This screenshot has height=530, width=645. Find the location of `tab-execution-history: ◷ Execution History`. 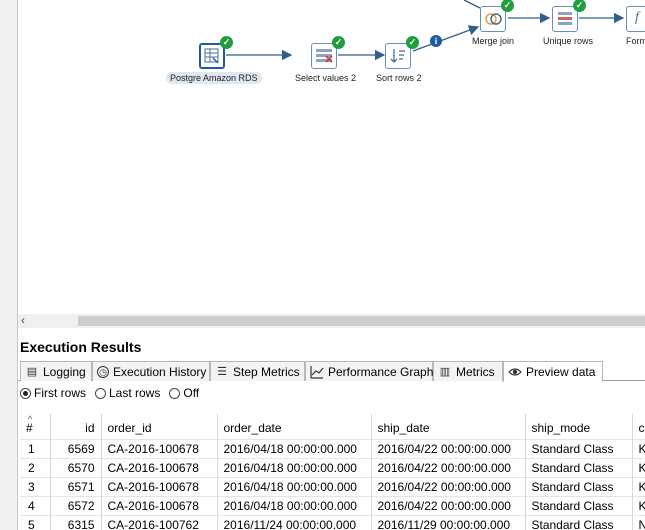

tab-execution-history: ◷ Execution History is located at coordinates (151, 371).